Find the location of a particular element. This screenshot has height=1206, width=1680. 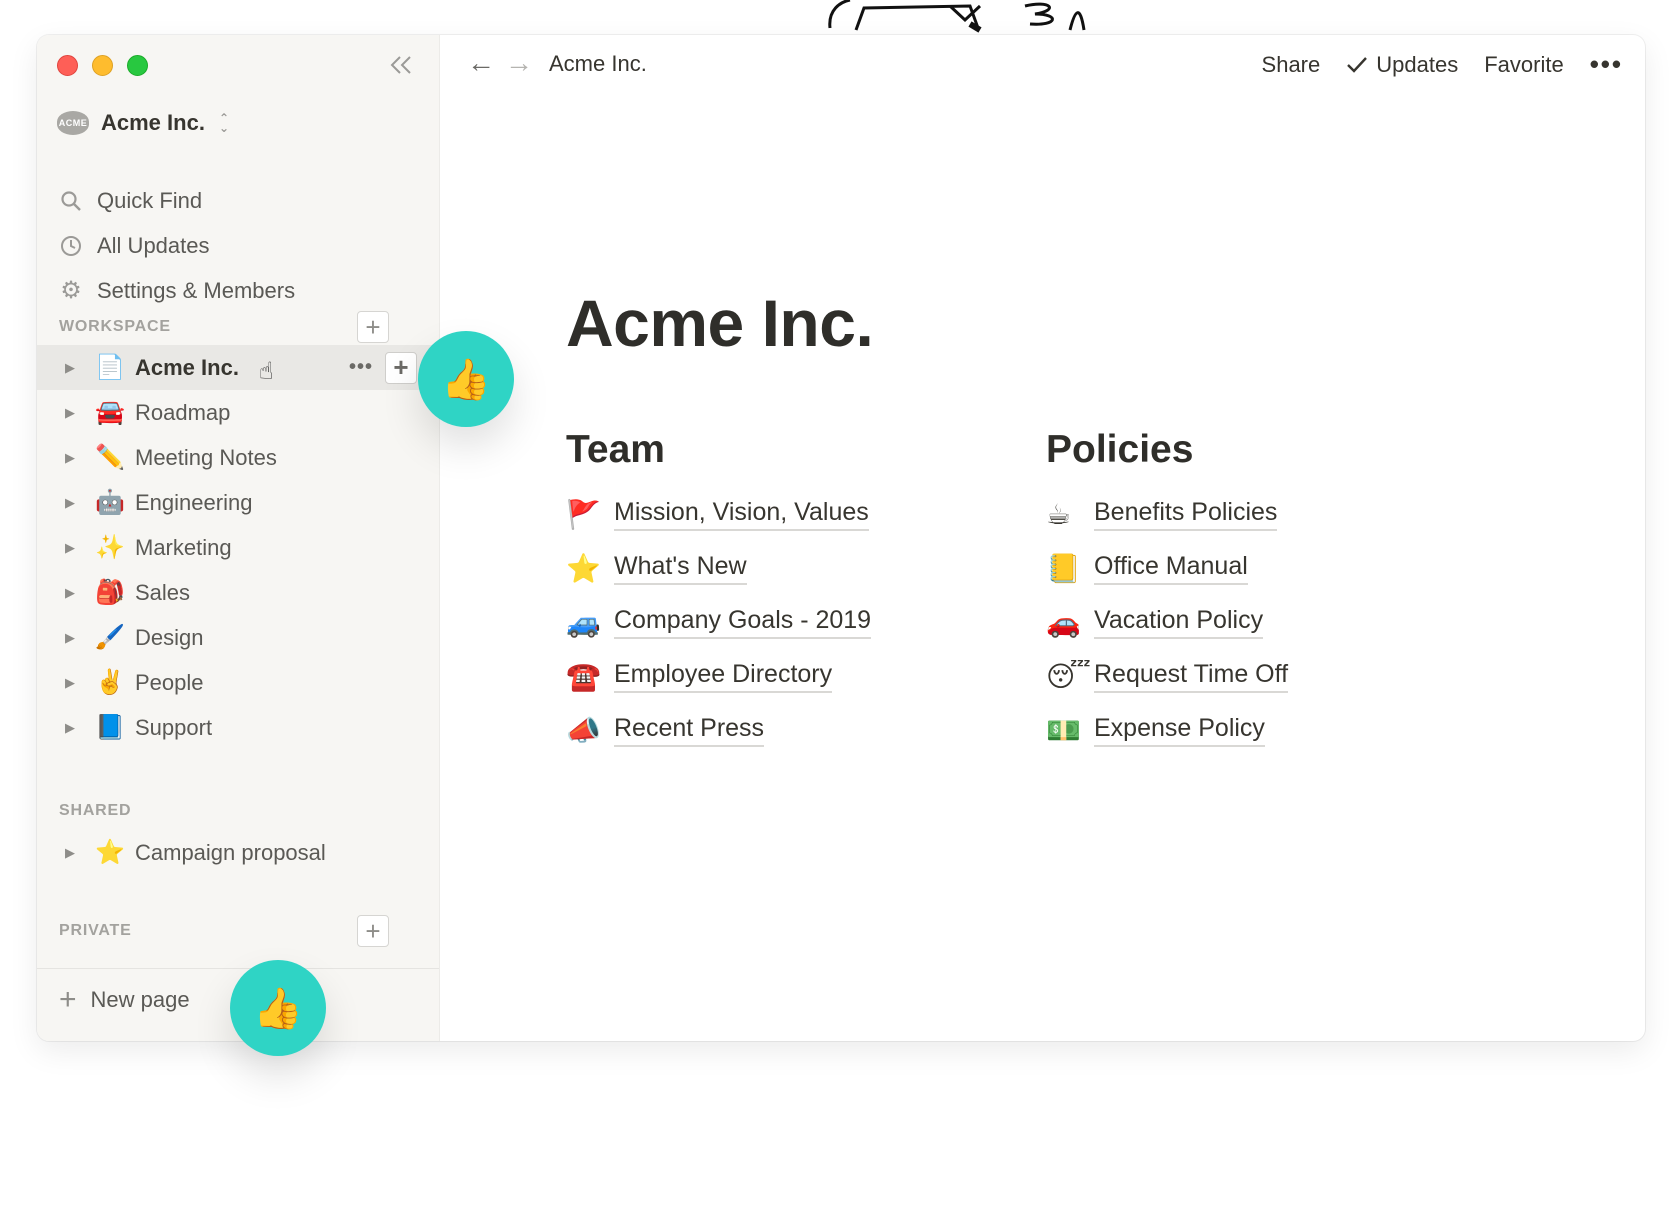

breadcrumb: Acme Inc. is located at coordinates (598, 64).